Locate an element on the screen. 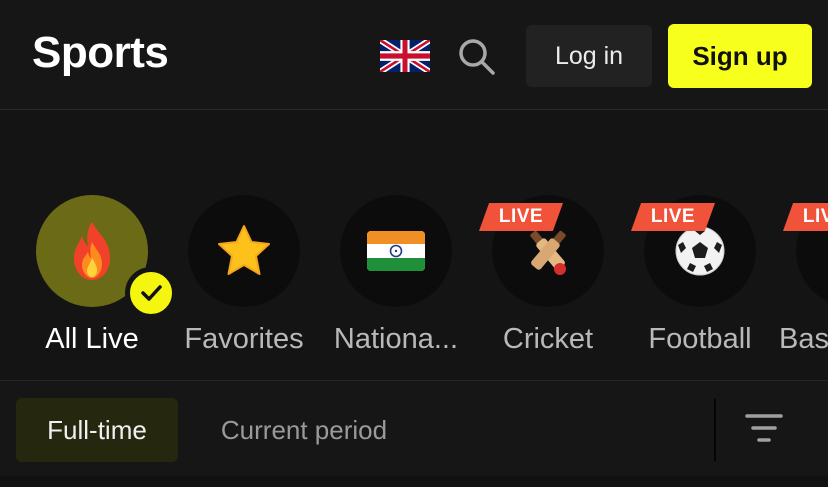  sport-label: Cricket is located at coordinates (548, 339).